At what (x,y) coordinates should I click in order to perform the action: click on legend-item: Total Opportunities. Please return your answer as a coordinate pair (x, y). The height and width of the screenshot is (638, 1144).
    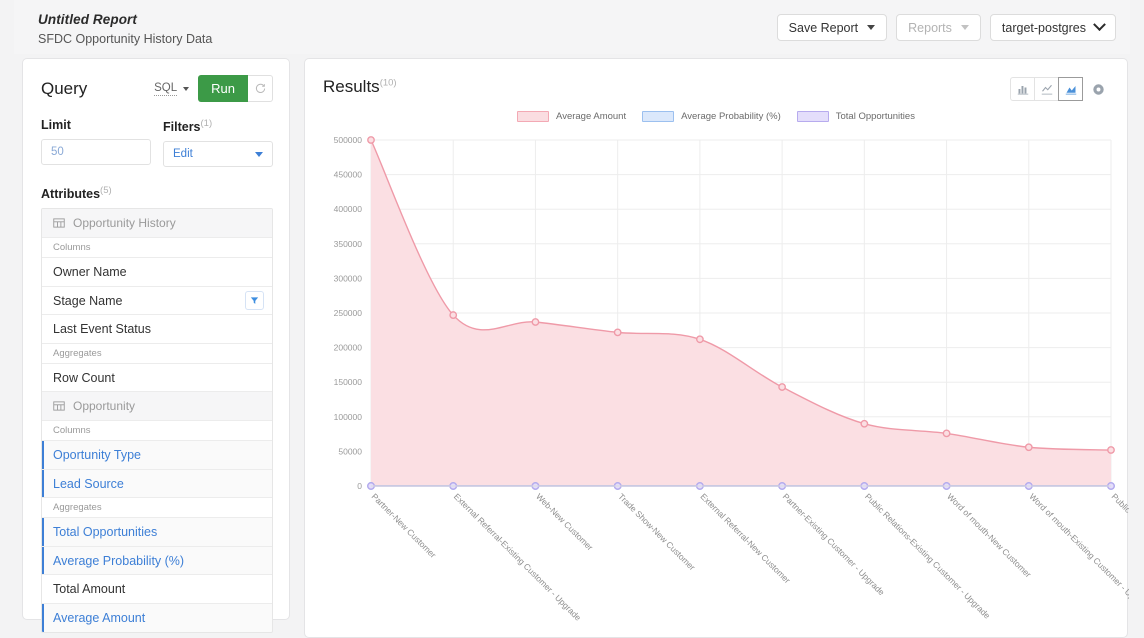
    Looking at the image, I should click on (855, 116).